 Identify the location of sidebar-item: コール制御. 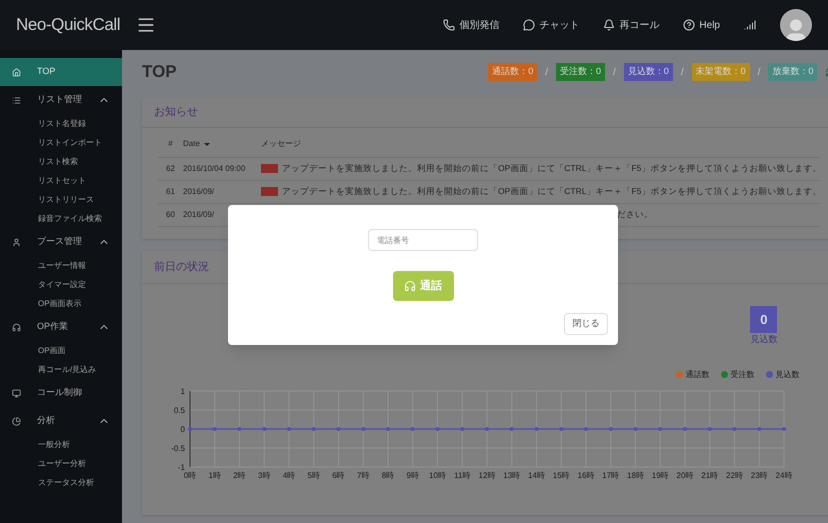
(61, 393).